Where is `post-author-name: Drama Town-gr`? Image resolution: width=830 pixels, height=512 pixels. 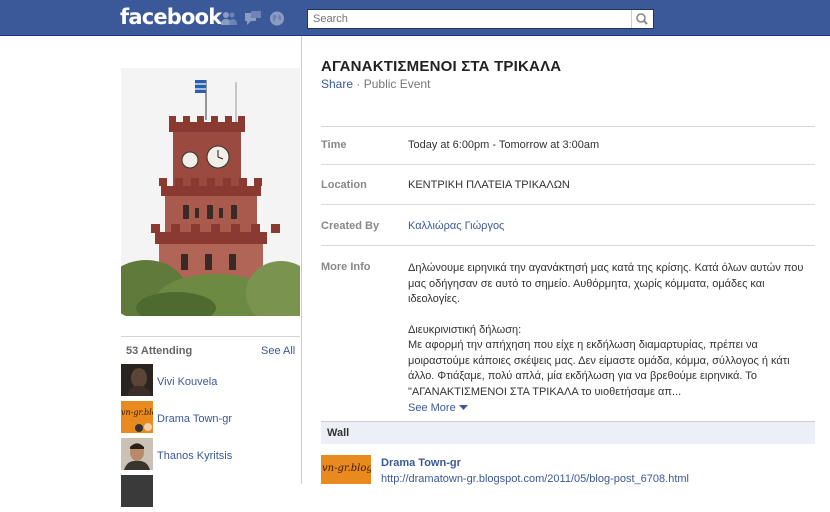 post-author-name: Drama Town-gr is located at coordinates (421, 463).